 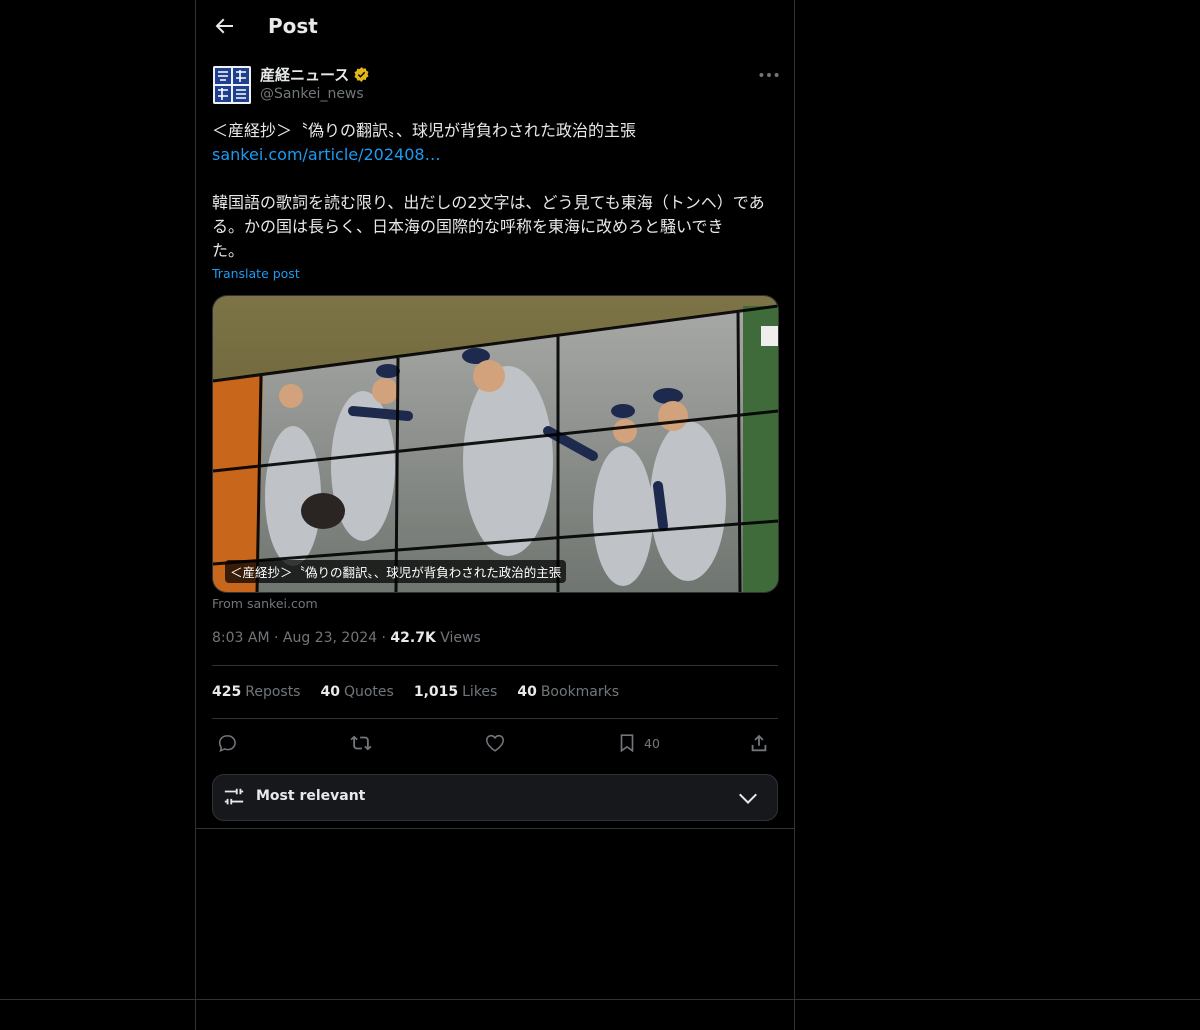 I want to click on action-bar: 40, so click(x=495, y=744).